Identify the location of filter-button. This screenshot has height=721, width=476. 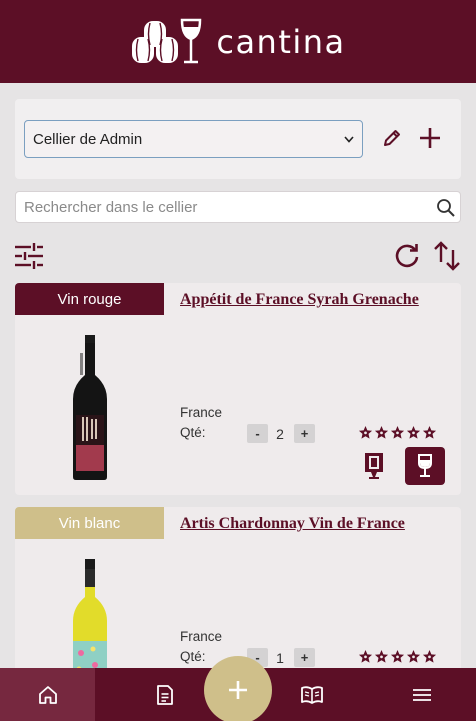
(29, 256).